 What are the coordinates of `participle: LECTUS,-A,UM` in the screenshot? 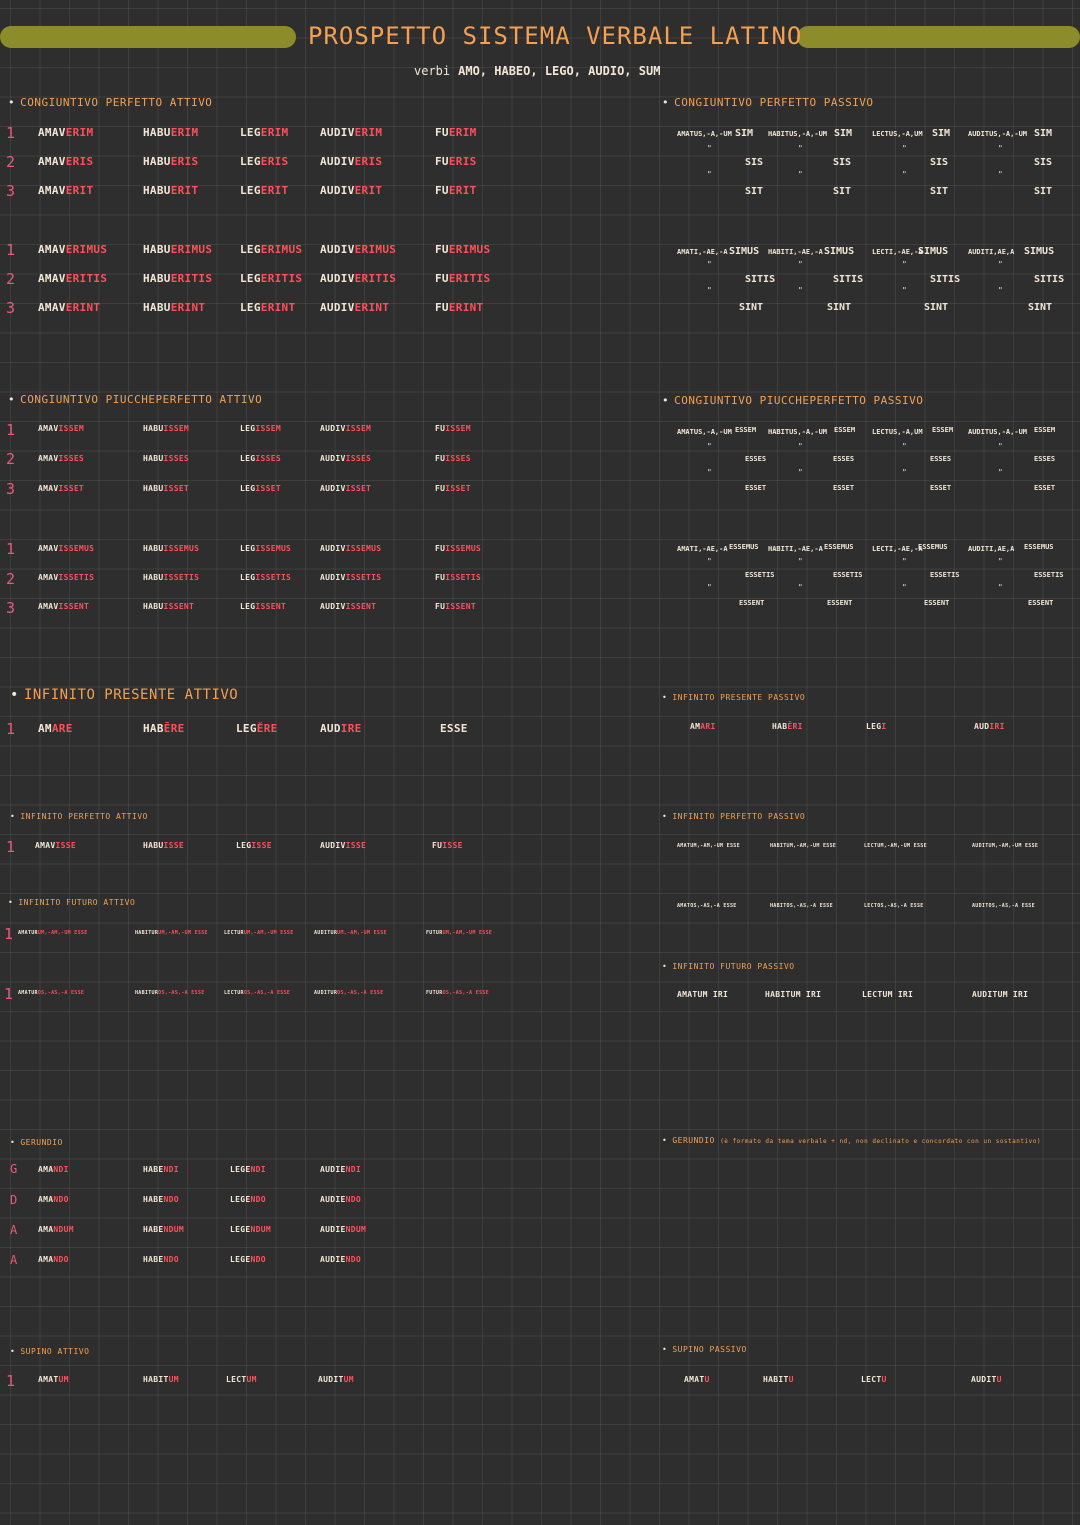 It's located at (897, 134).